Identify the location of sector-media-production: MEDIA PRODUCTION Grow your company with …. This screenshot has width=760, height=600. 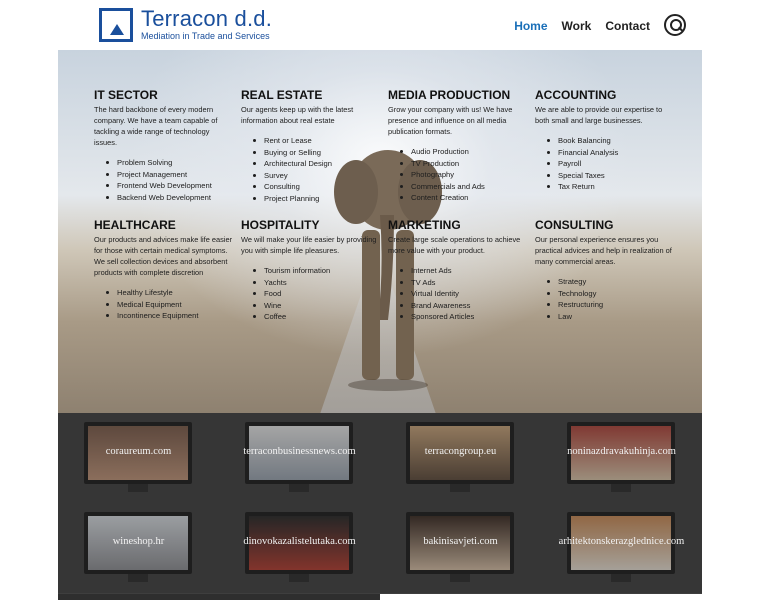
(458, 146).